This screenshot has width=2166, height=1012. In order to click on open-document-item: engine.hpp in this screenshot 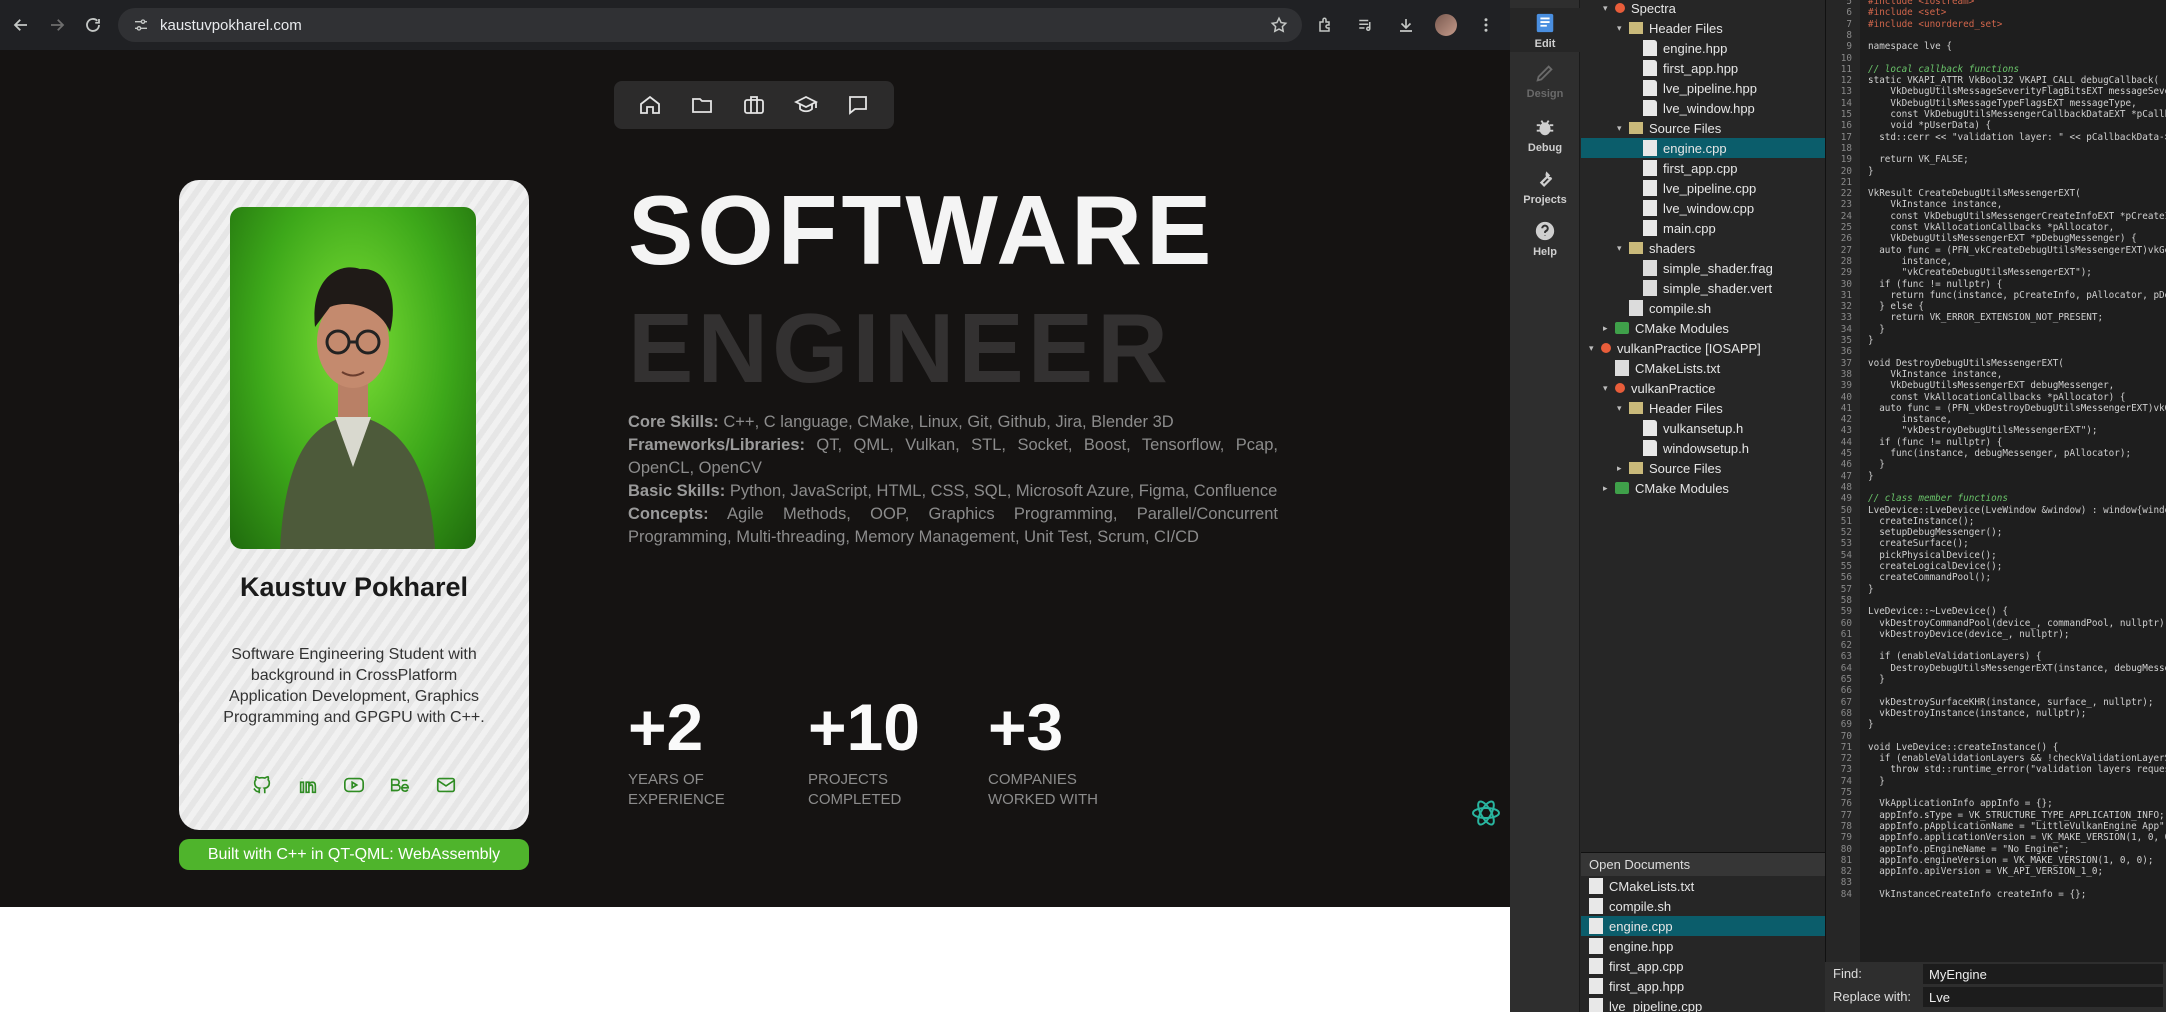, I will do `click(1703, 946)`.